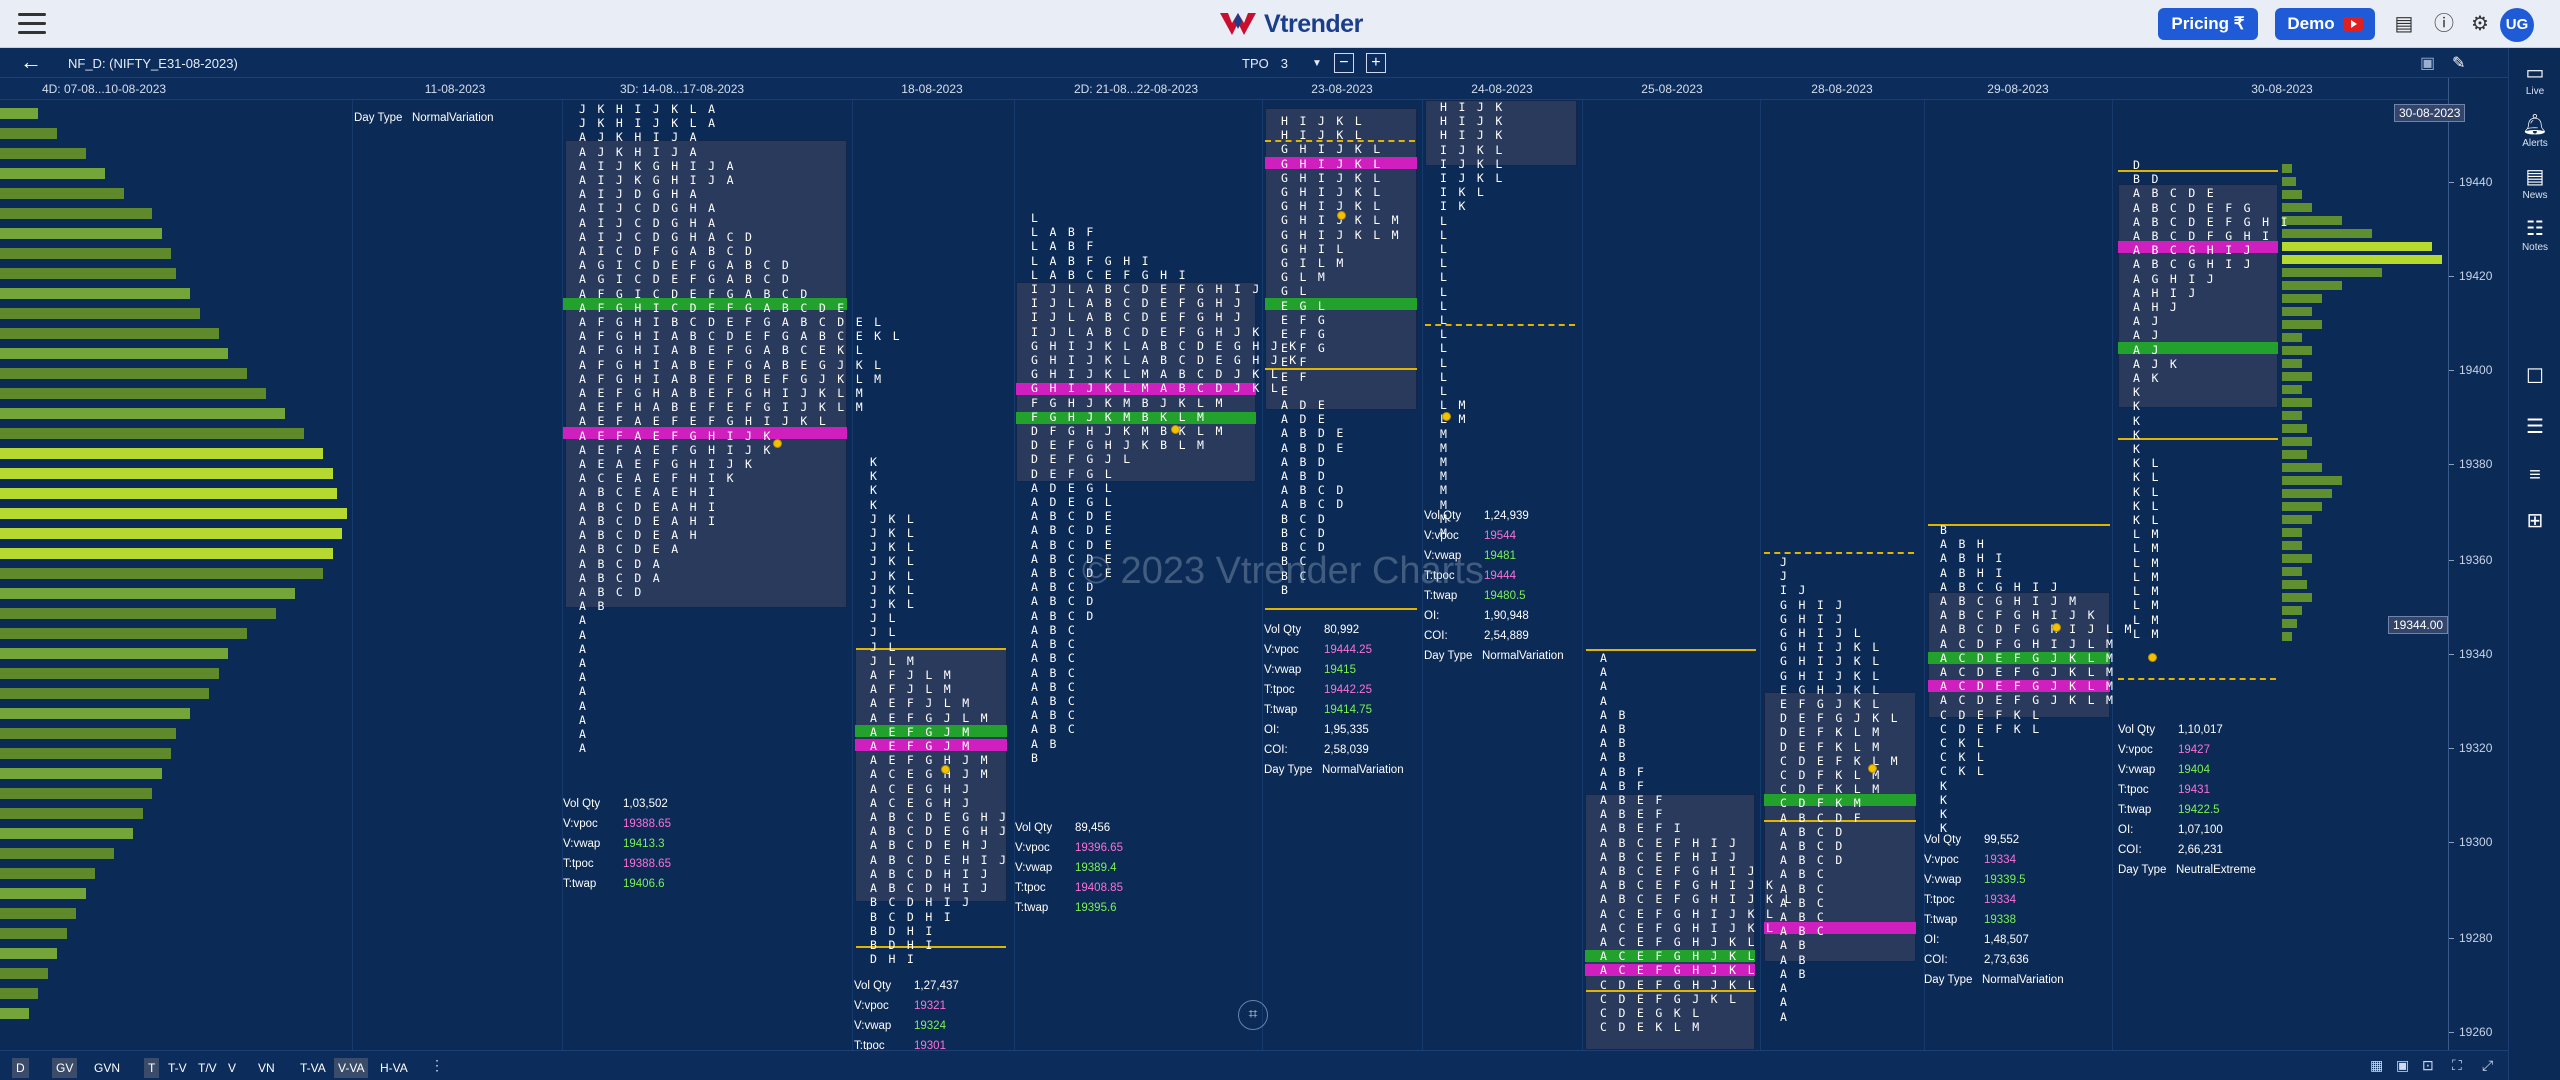 This screenshot has height=1080, width=2560. What do you see at coordinates (394, 1068) in the screenshot?
I see `view-h-va-button: H-VA` at bounding box center [394, 1068].